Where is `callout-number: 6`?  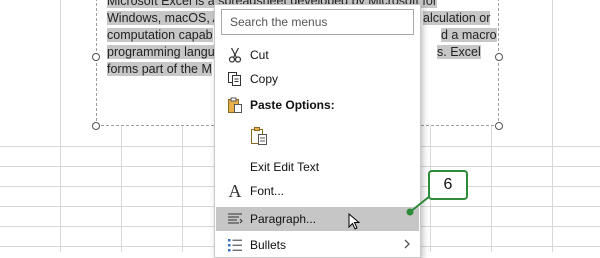
callout-number: 6 is located at coordinates (448, 184).